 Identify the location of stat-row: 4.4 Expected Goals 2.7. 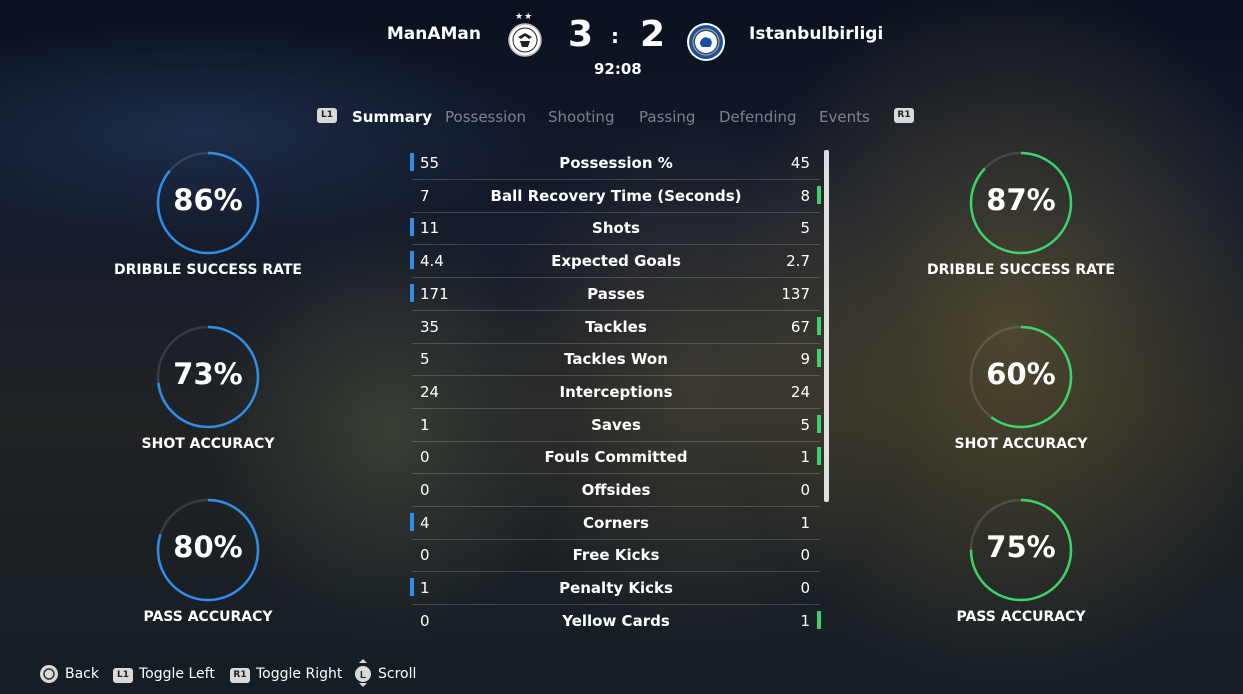
(616, 262).